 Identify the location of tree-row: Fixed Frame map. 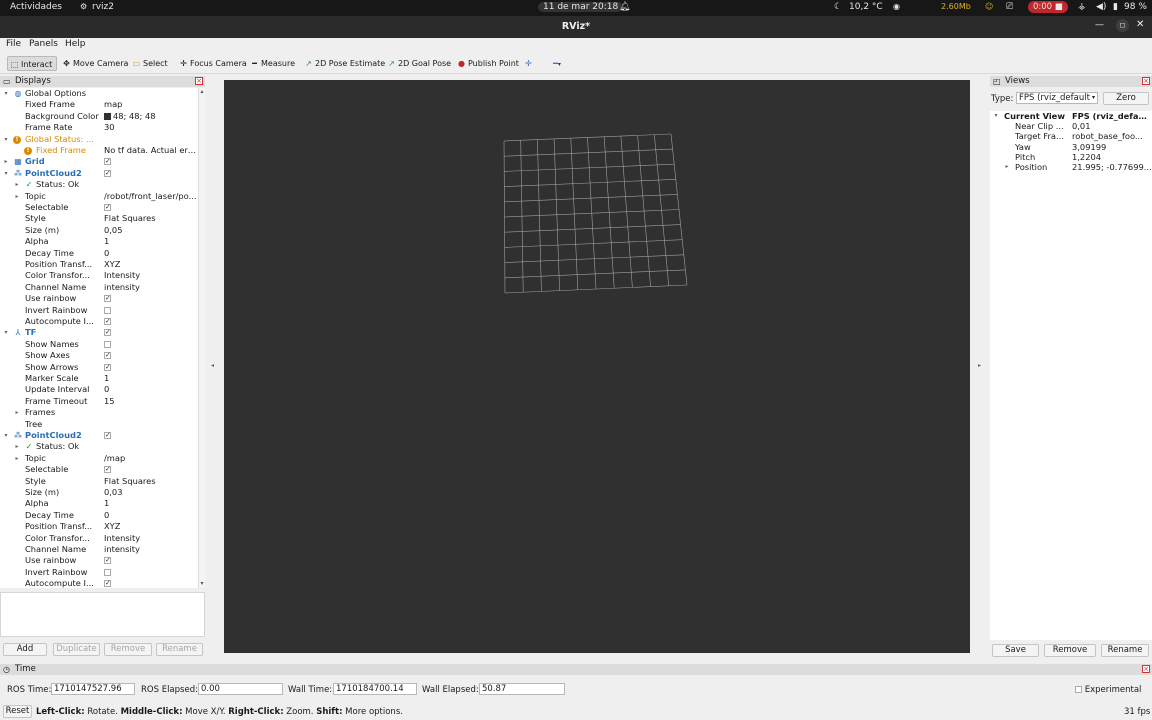
(99, 104).